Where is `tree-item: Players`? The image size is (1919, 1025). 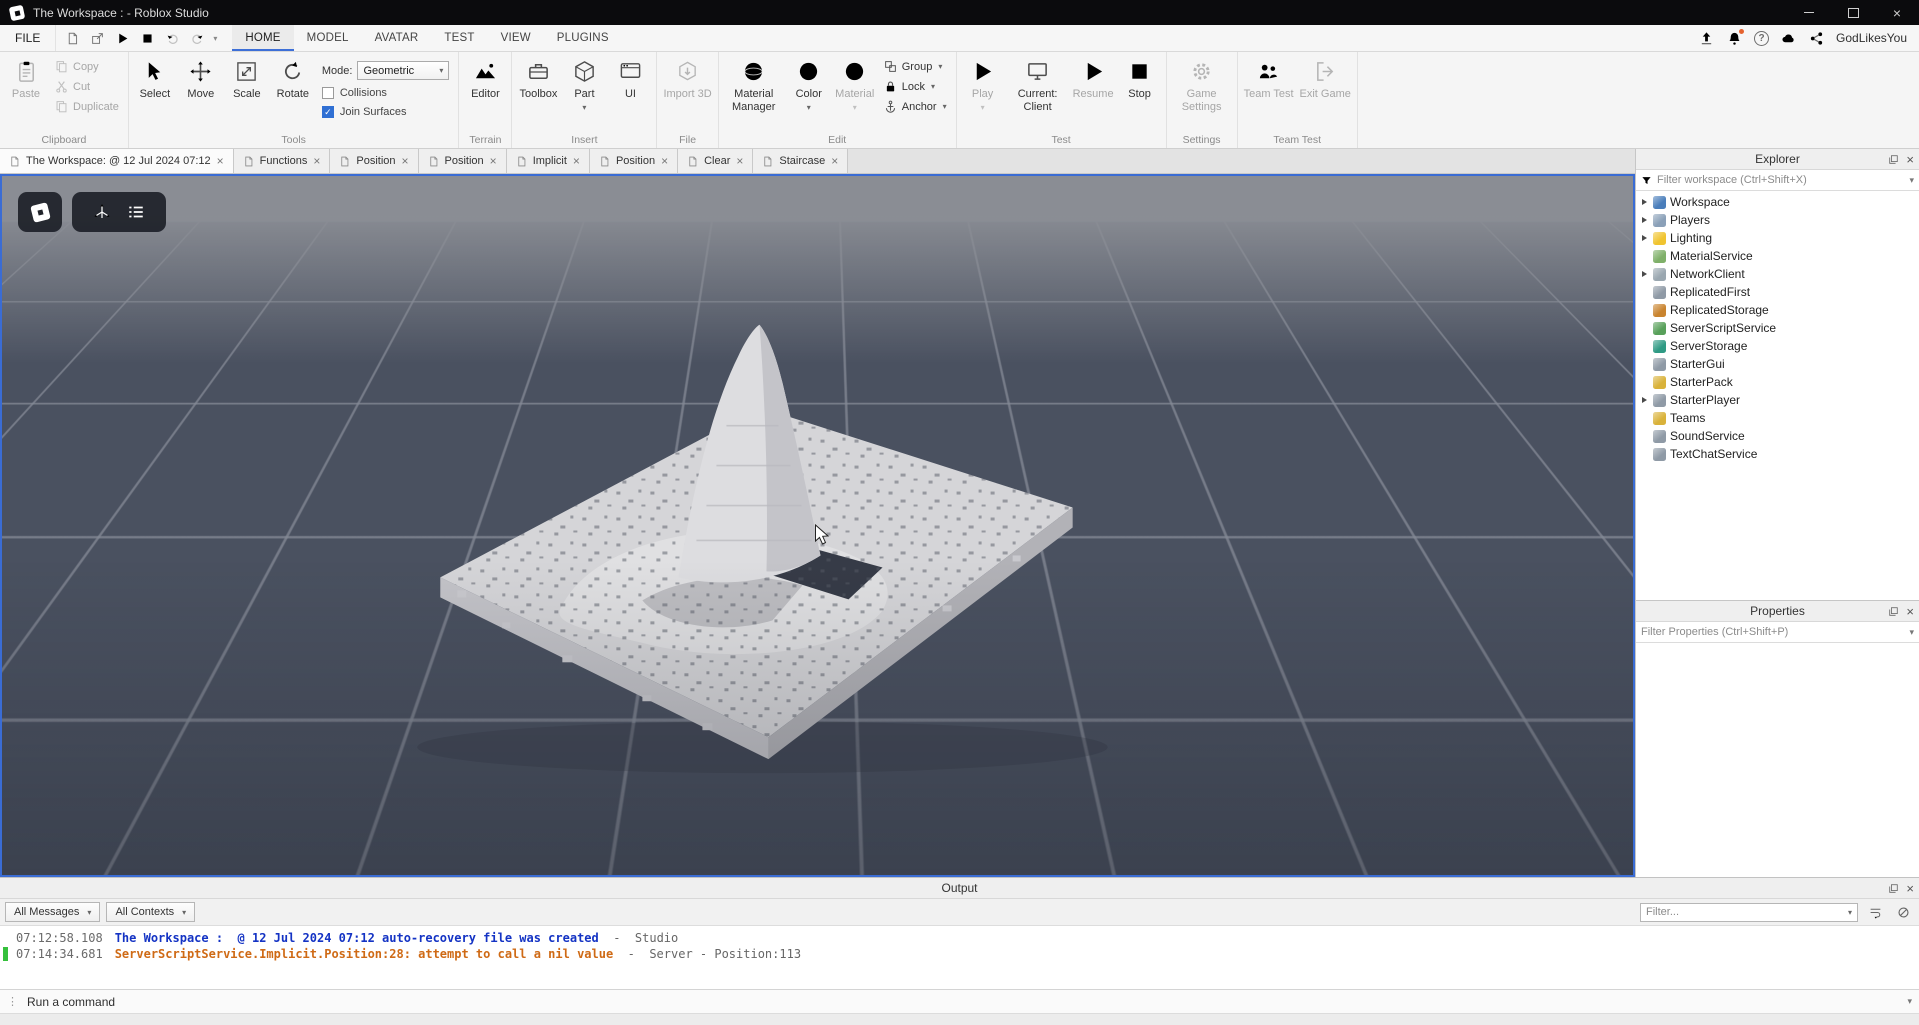 tree-item: Players is located at coordinates (1777, 220).